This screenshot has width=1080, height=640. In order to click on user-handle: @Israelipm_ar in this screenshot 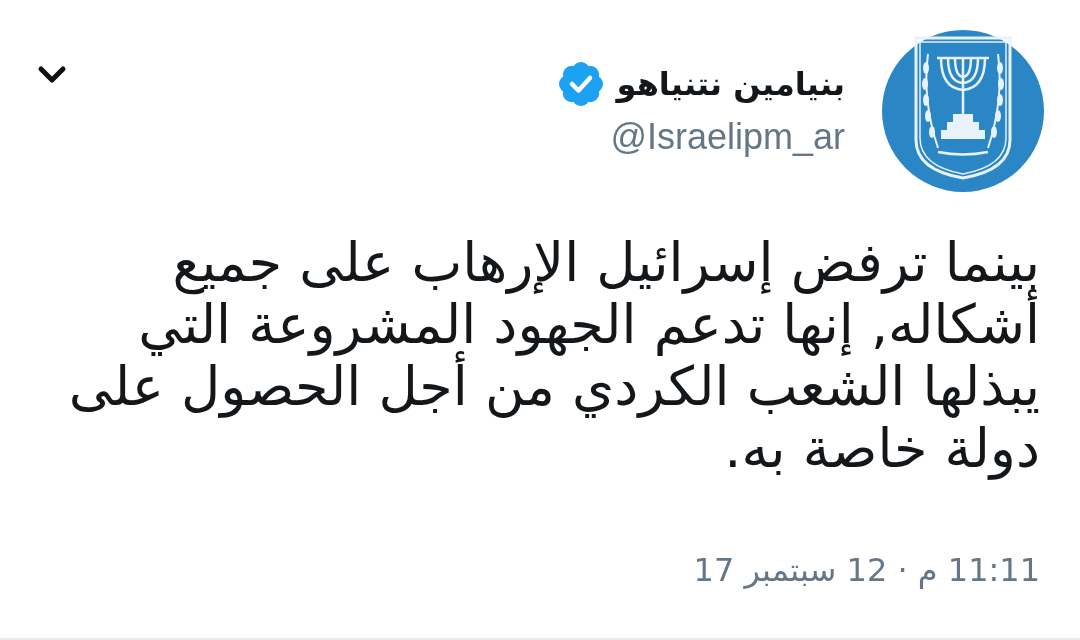, I will do `click(727, 137)`.